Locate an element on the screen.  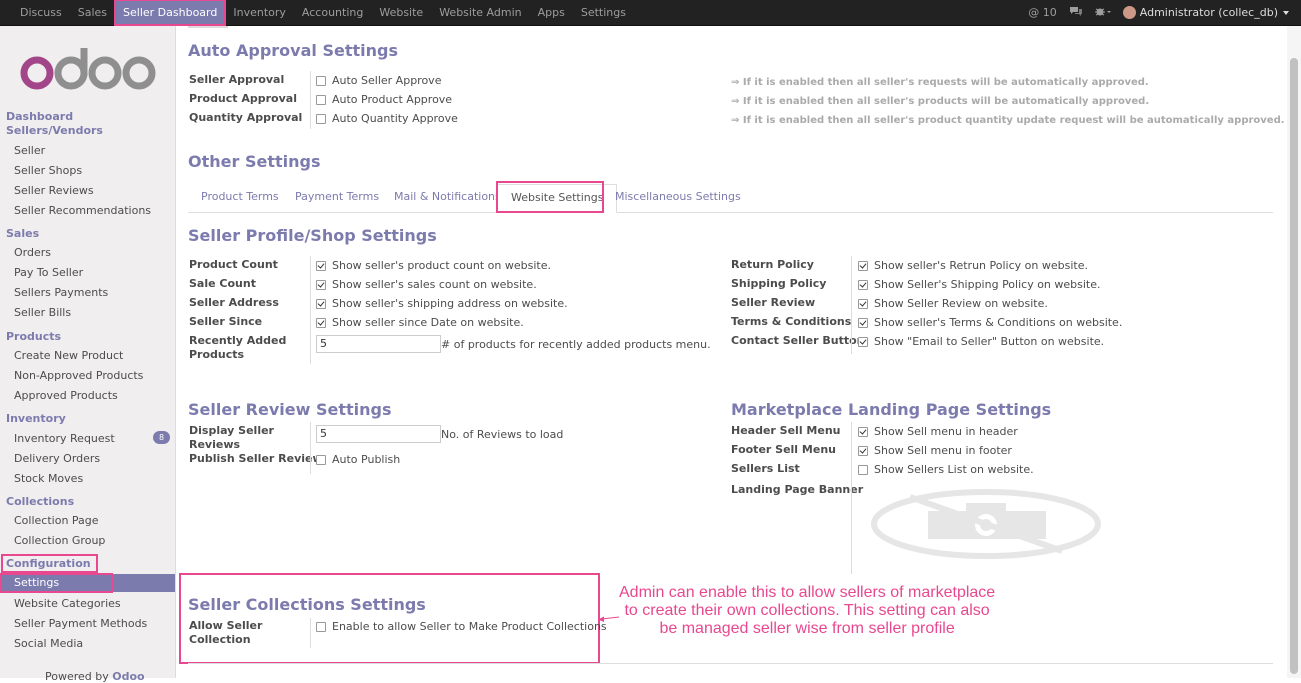
header-sell-menu-field: Show Sell menu in header is located at coordinates (938, 431).